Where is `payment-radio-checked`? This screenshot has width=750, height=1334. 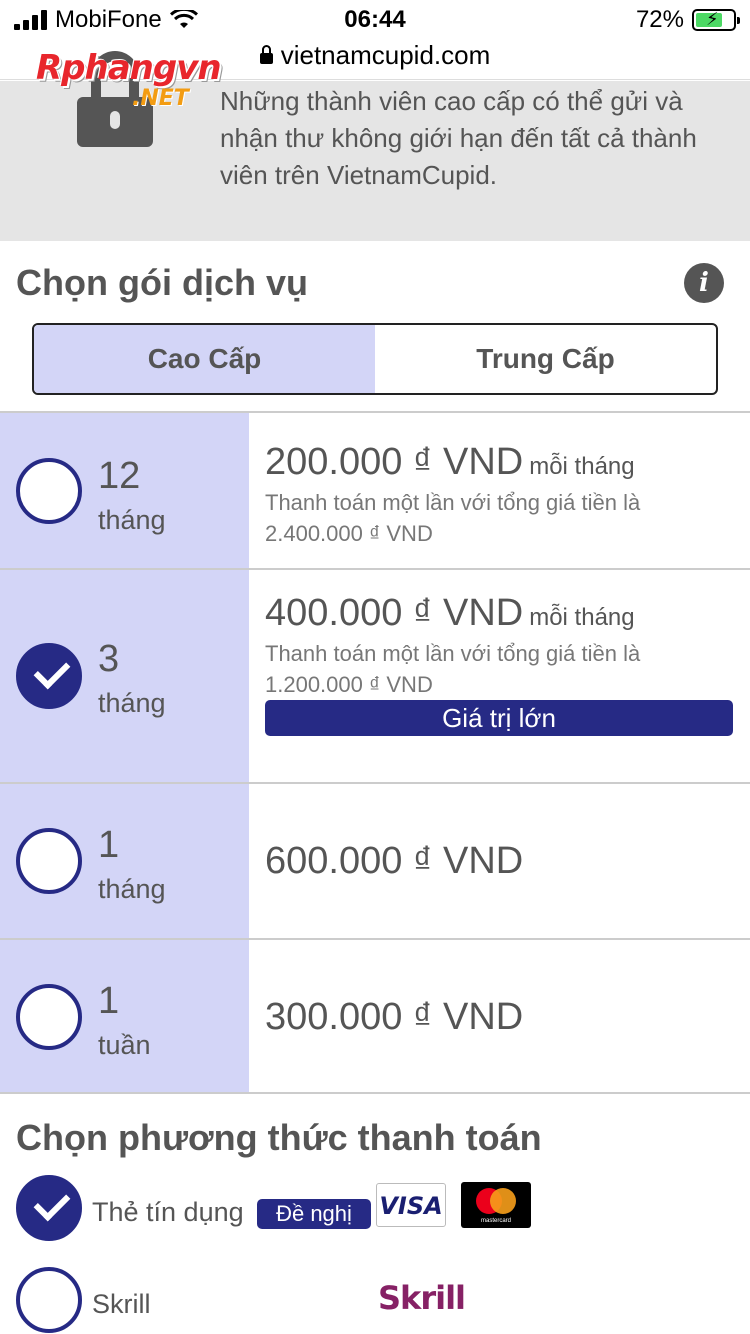
payment-radio-checked is located at coordinates (49, 1208).